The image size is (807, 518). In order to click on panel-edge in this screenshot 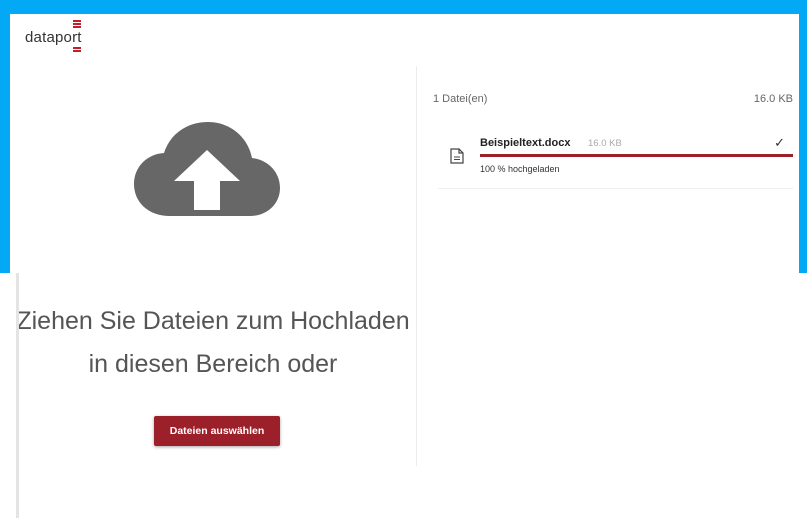, I will do `click(17, 395)`.